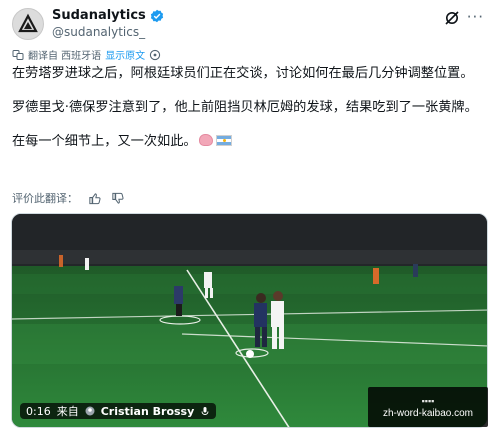 This screenshot has width=500, height=440. I want to click on rate-translation: 评价此翻译：, so click(68, 198).